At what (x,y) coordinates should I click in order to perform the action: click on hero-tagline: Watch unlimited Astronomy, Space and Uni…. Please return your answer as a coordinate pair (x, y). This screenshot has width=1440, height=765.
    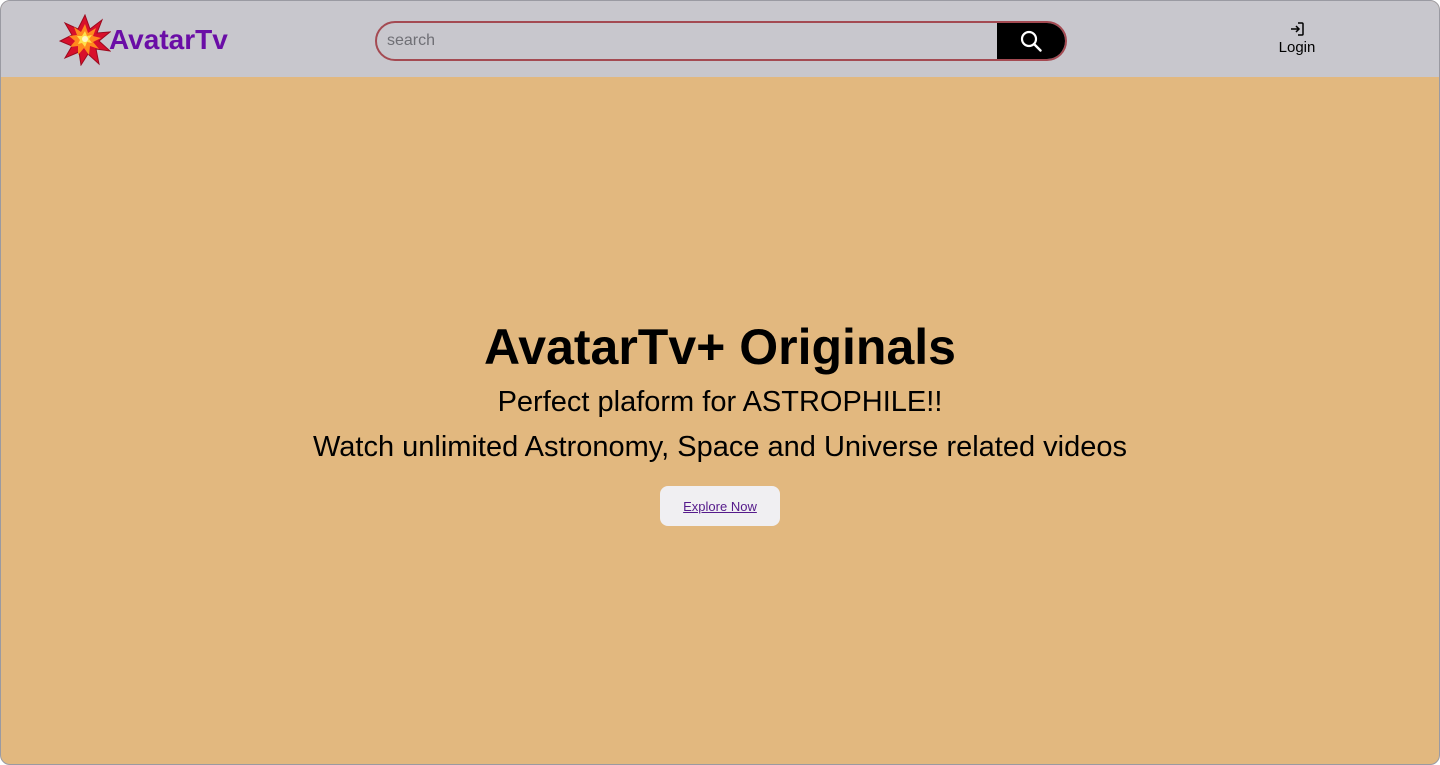
    Looking at the image, I should click on (719, 447).